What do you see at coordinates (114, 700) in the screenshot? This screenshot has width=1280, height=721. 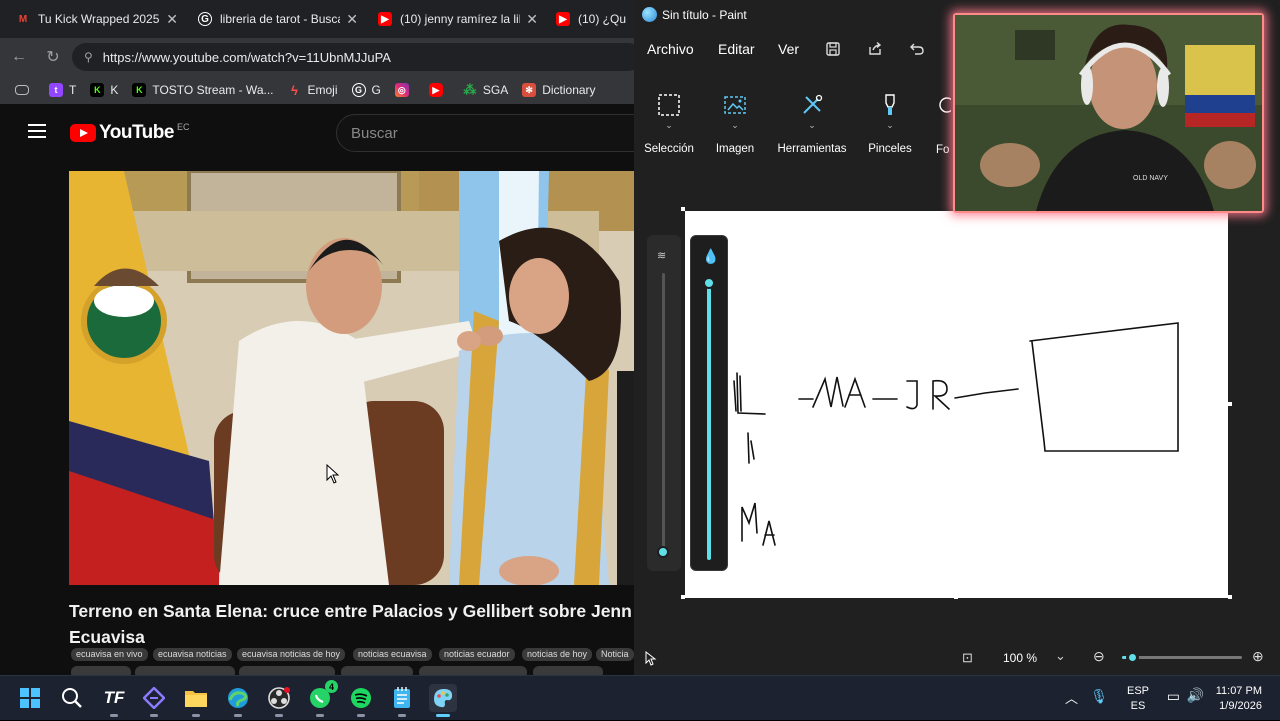 I see `tf-icon: TF` at bounding box center [114, 700].